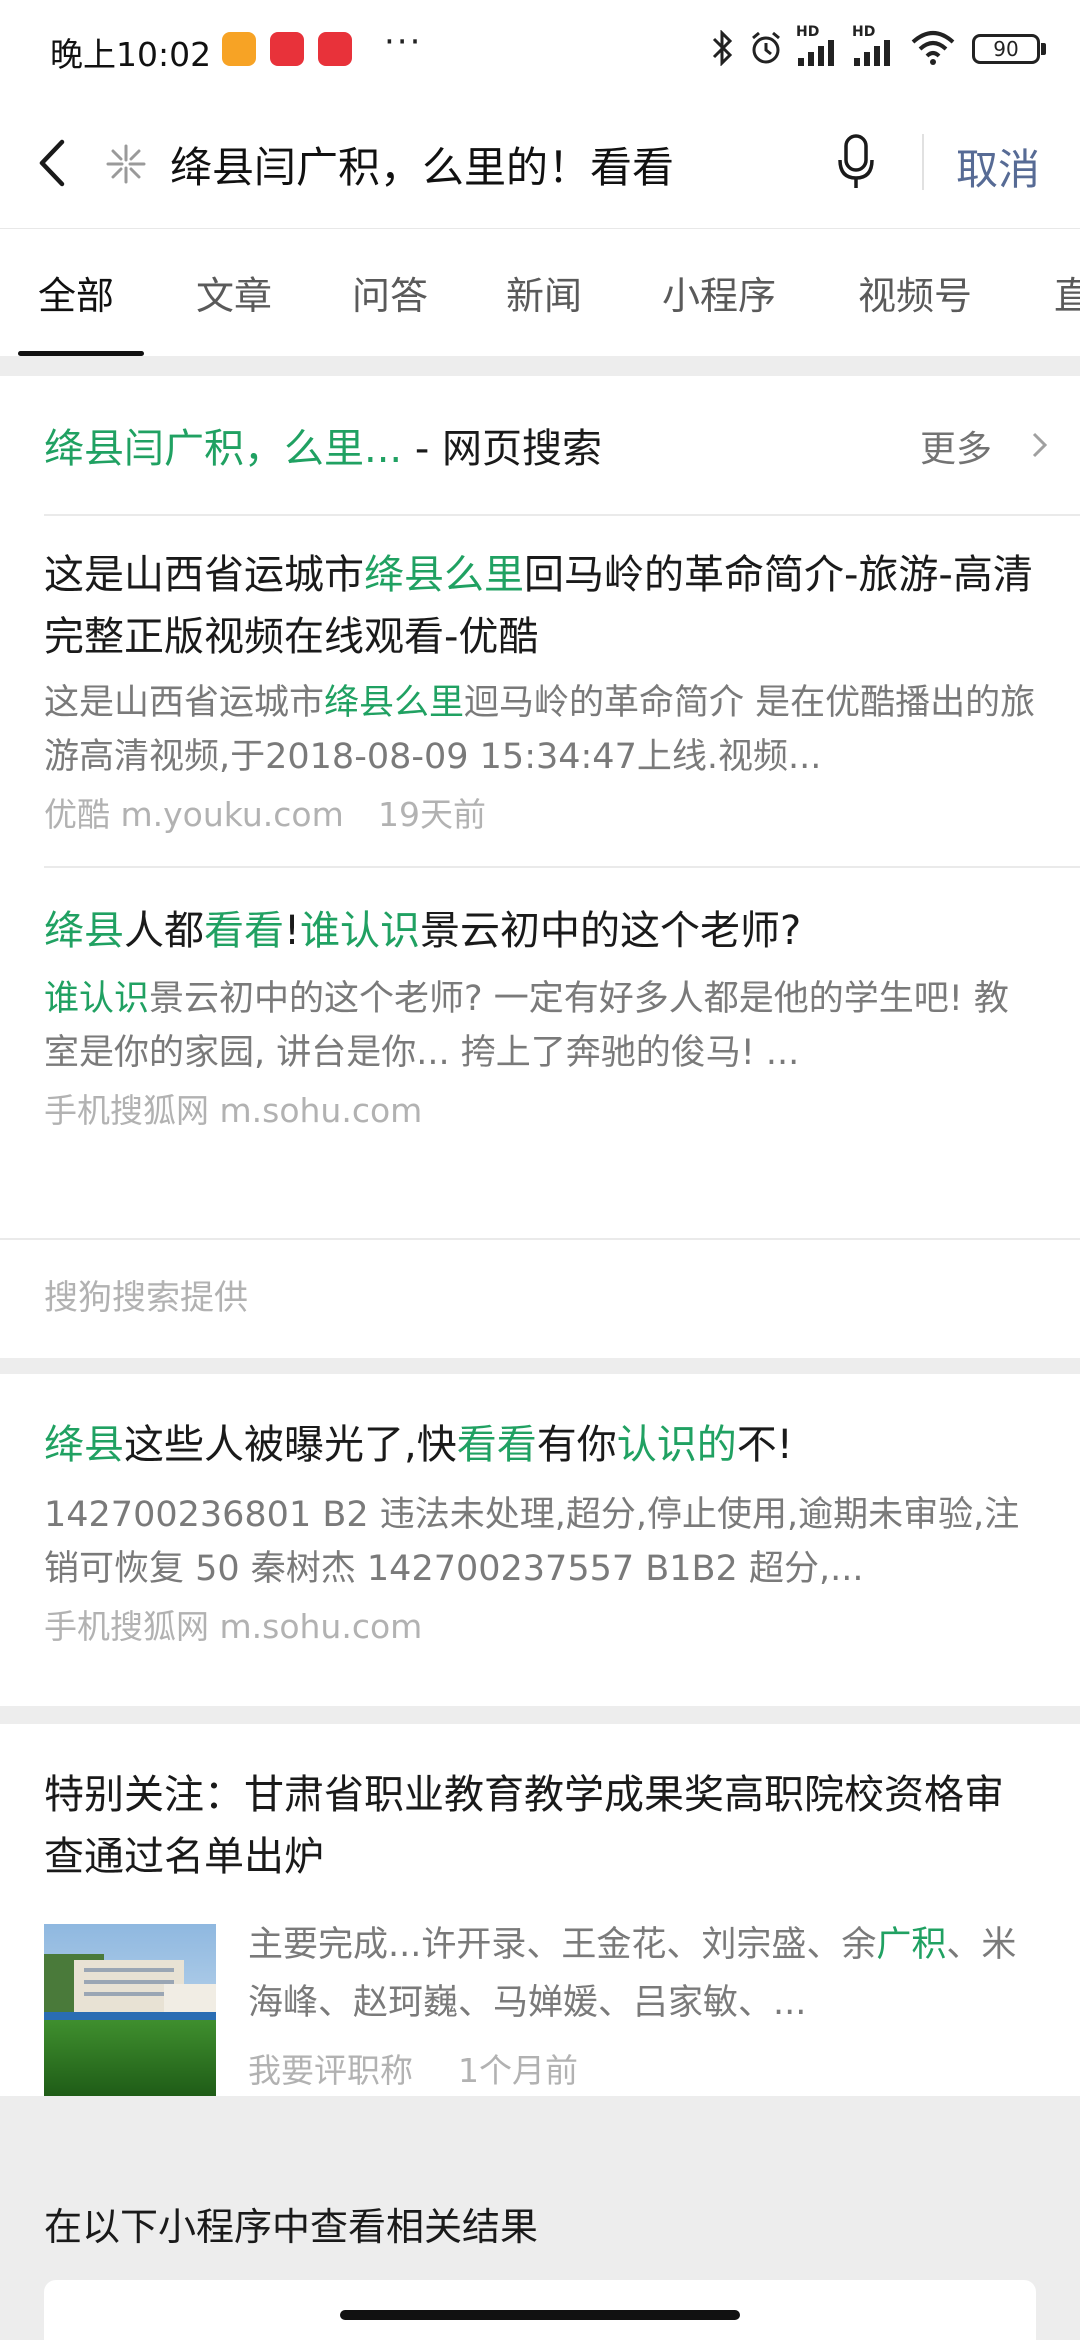 Image resolution: width=1080 pixels, height=2340 pixels. What do you see at coordinates (292, 931) in the screenshot?
I see `text-segment: !` at bounding box center [292, 931].